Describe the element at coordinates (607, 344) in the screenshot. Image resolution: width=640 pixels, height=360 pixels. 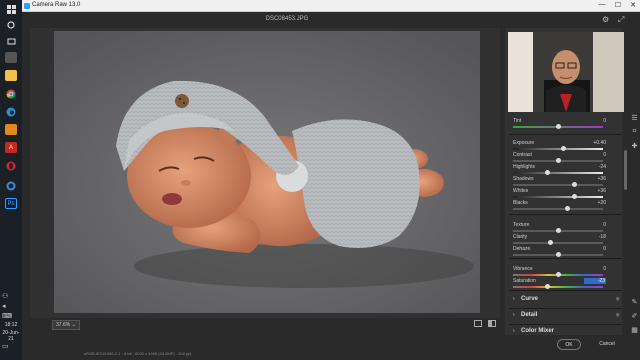
I see `cancel-button: Cancel` at that location.